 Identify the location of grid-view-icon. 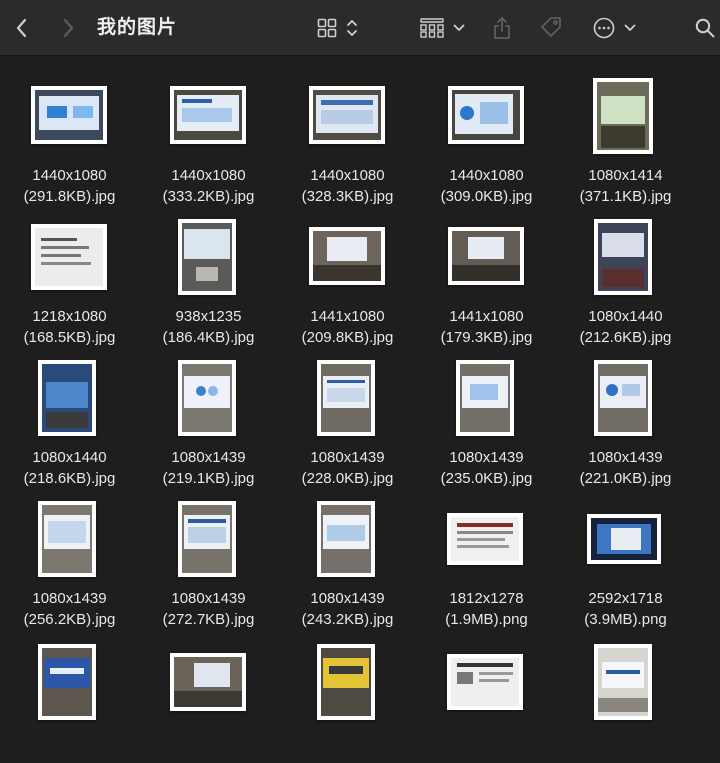
(327, 28).